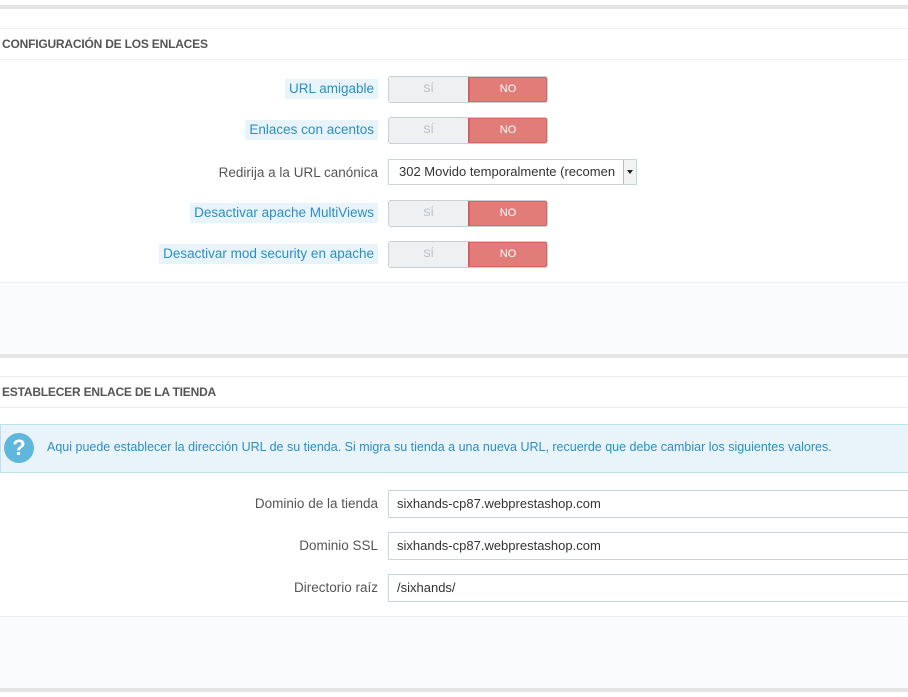  I want to click on row-enlaces-acentos: Enlaces con acentos SÍ NO, so click(454, 131).